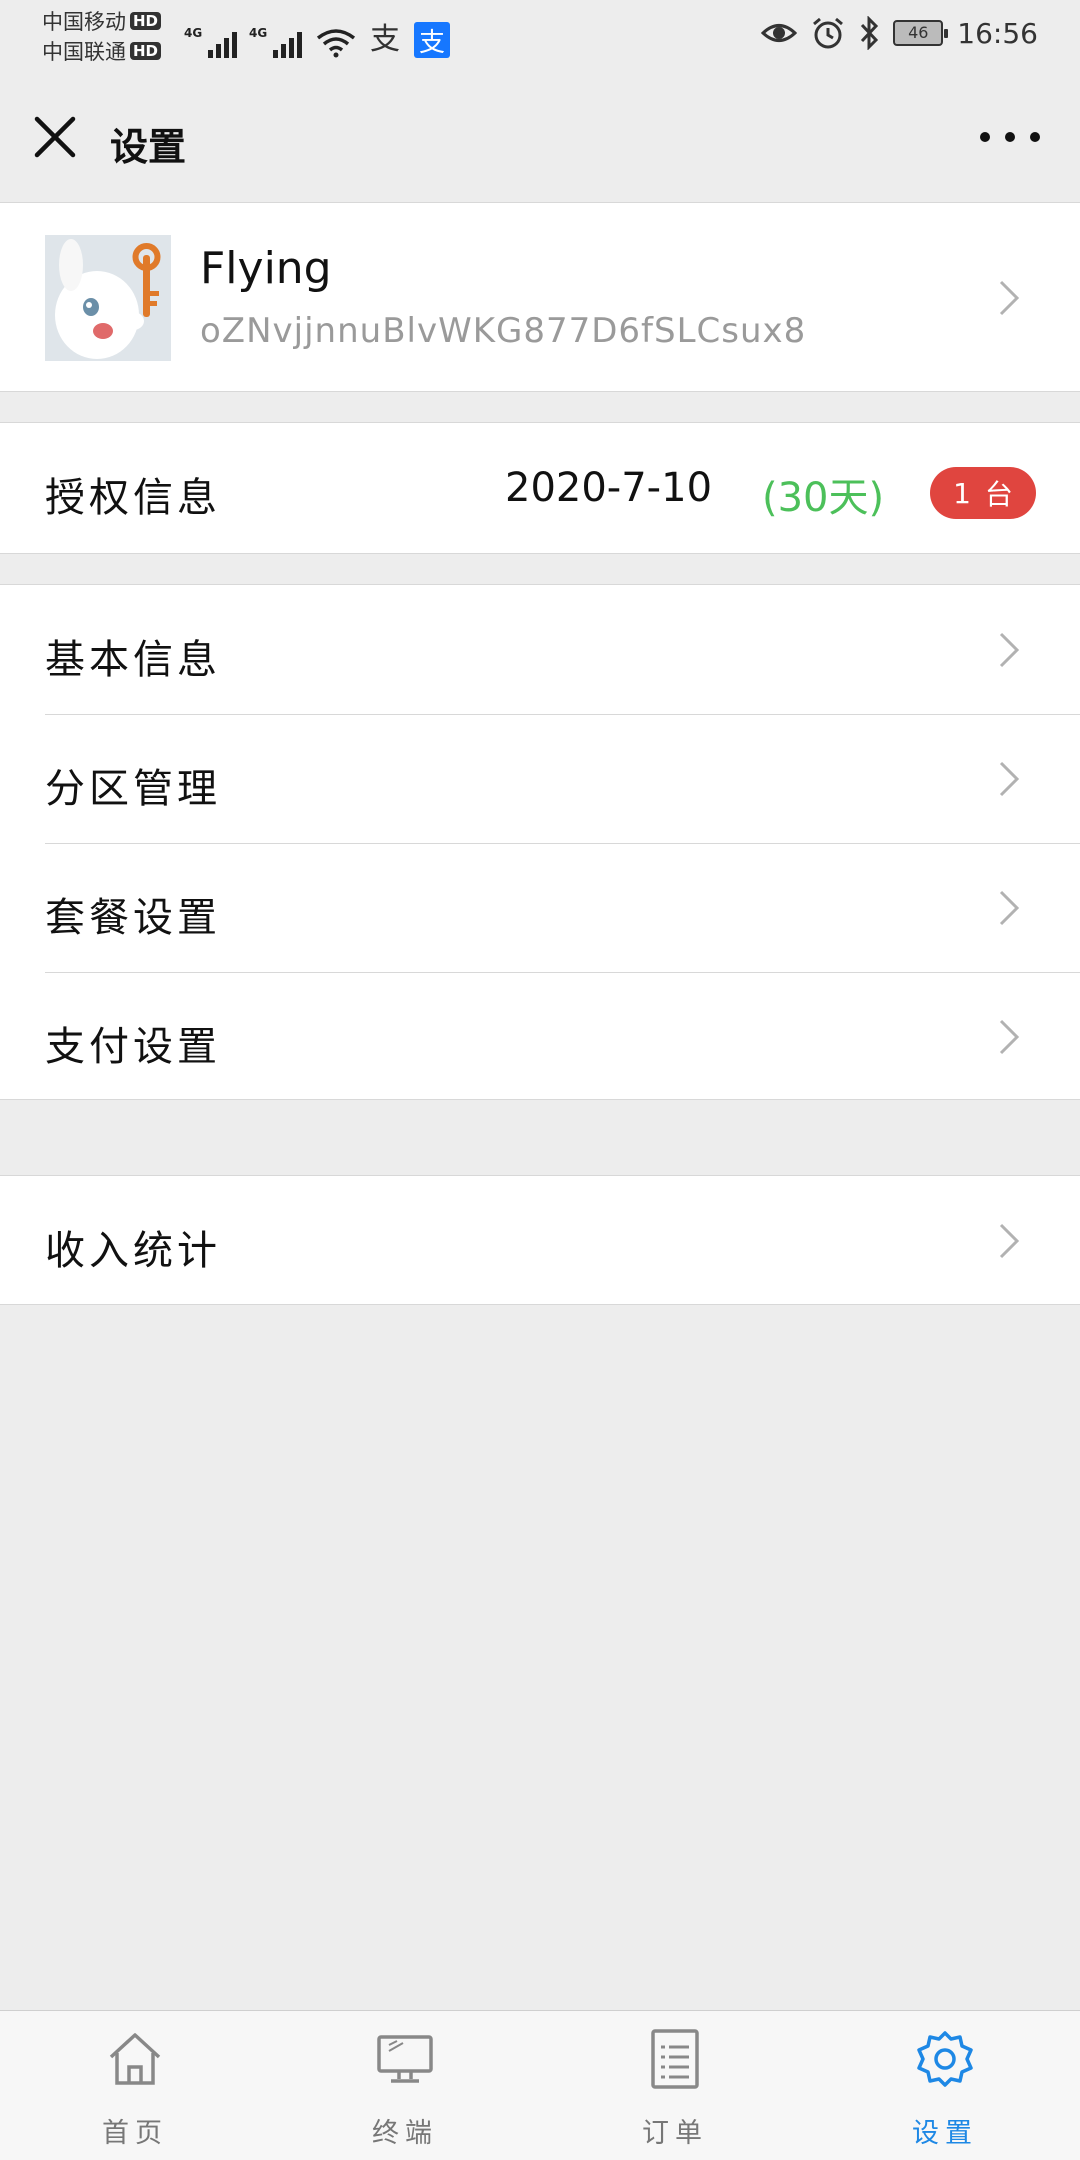 The image size is (1080, 2160). What do you see at coordinates (133, 660) in the screenshot?
I see `menu-item-label: 基本信息` at bounding box center [133, 660].